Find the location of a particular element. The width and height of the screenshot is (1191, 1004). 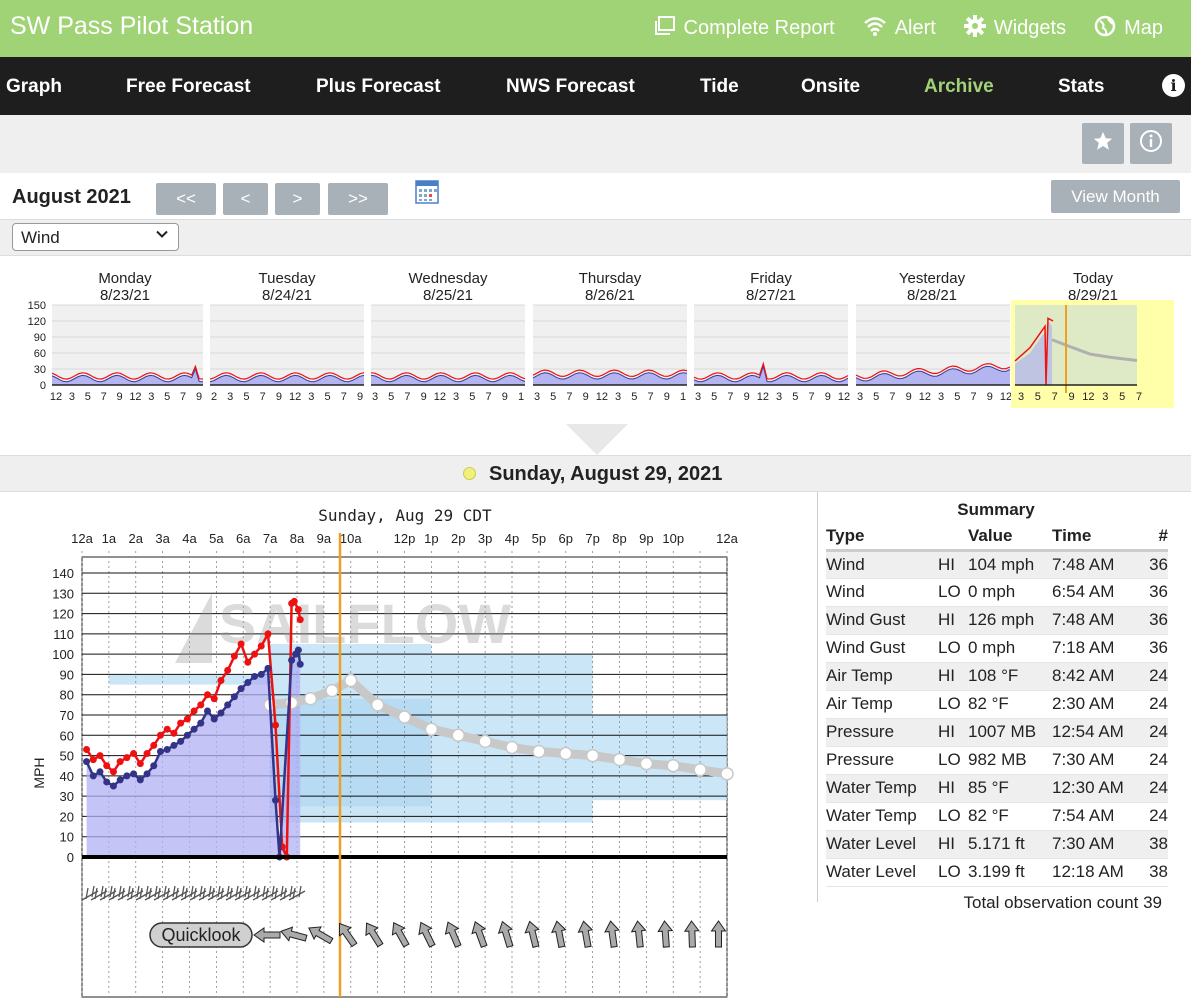

complete-report-link: Complete Report is located at coordinates (744, 28).